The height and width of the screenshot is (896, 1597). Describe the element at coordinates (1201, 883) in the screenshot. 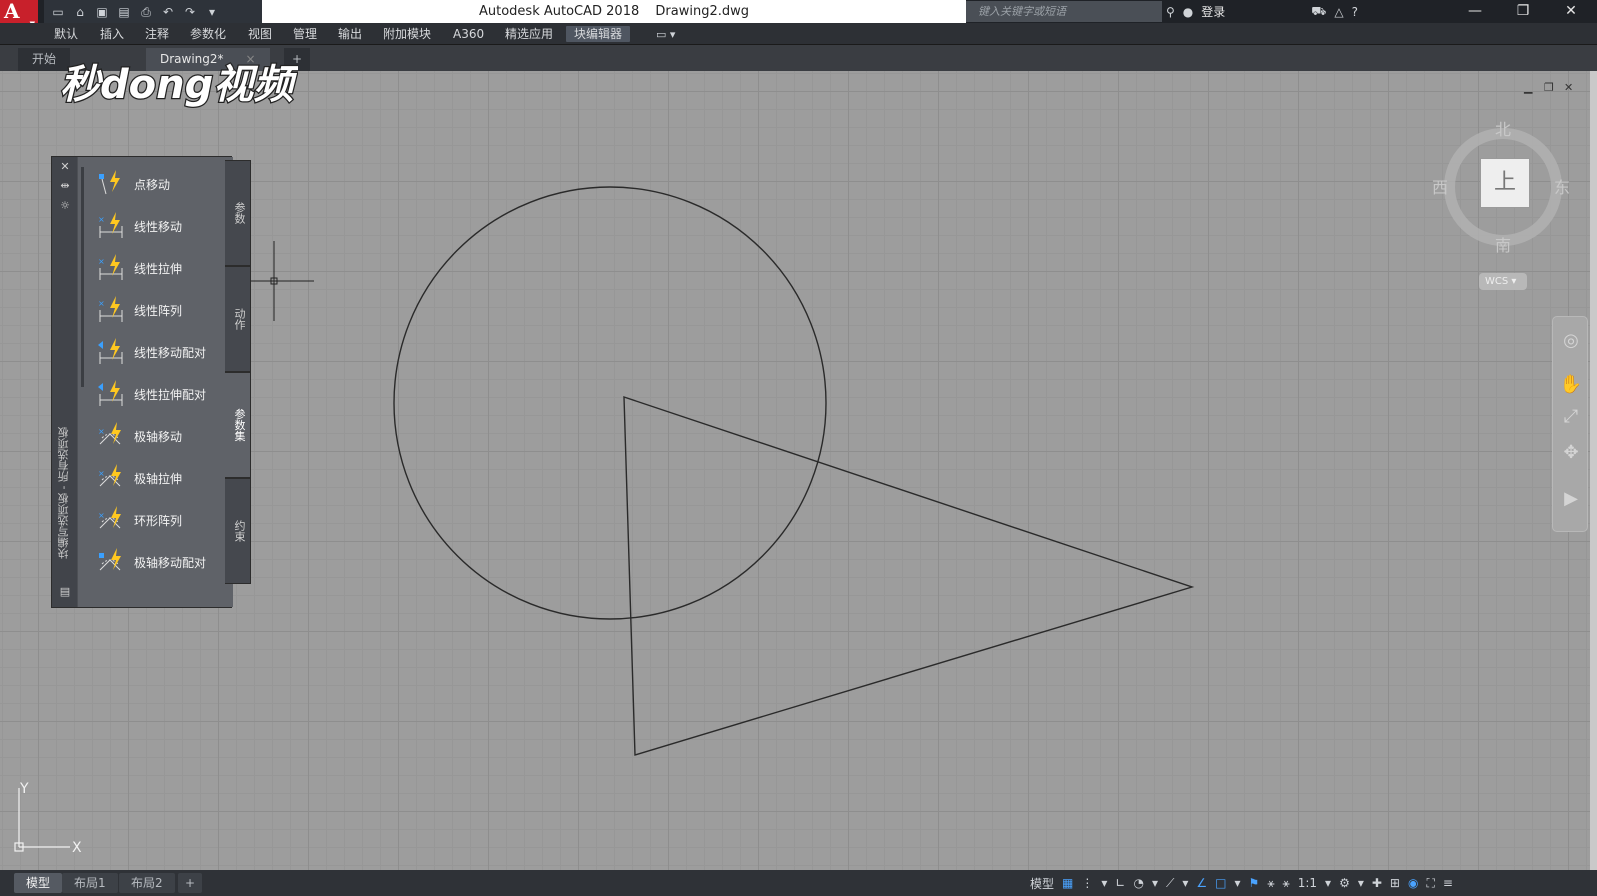

I see `object-snap-tracking-icon: ∠` at that location.